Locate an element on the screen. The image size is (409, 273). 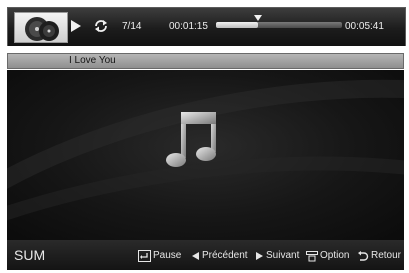
song-title: I Love You is located at coordinates (92, 60).